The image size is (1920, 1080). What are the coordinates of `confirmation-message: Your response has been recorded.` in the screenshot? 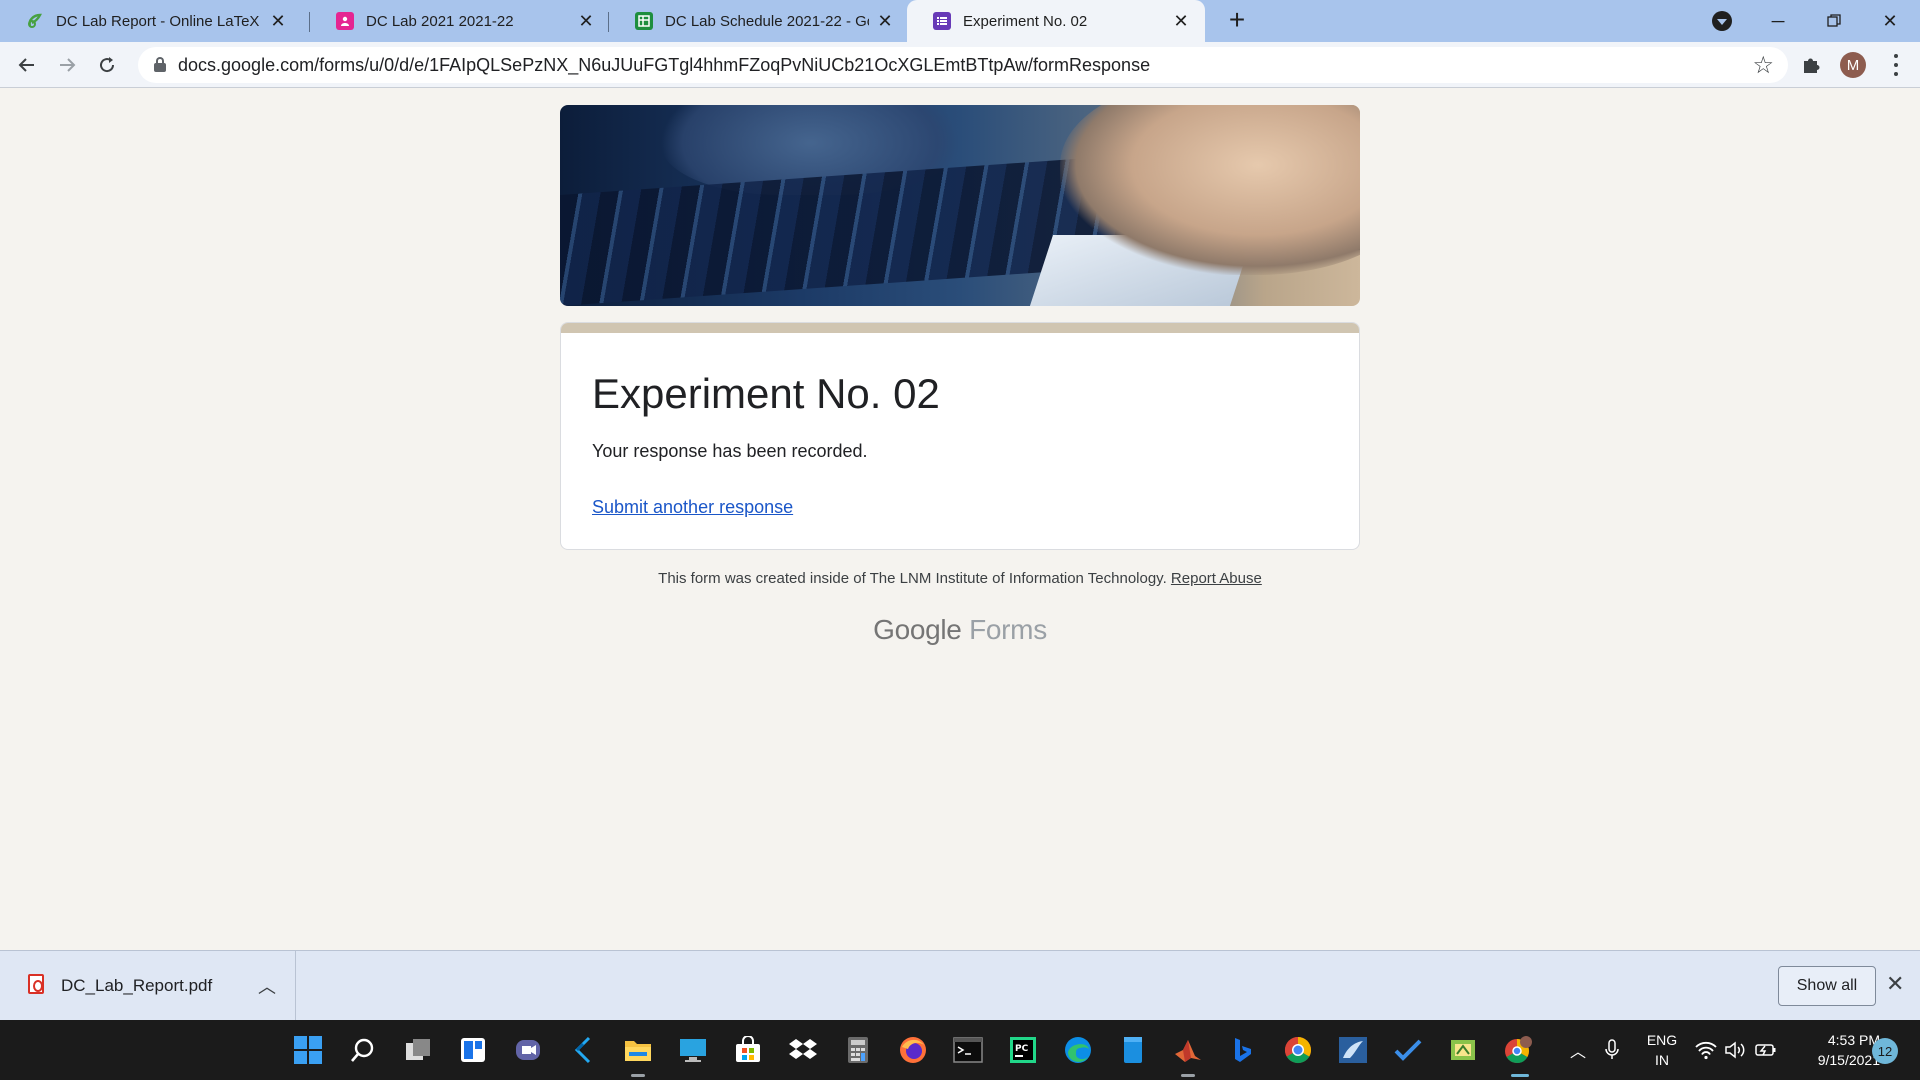 It's located at (730, 451).